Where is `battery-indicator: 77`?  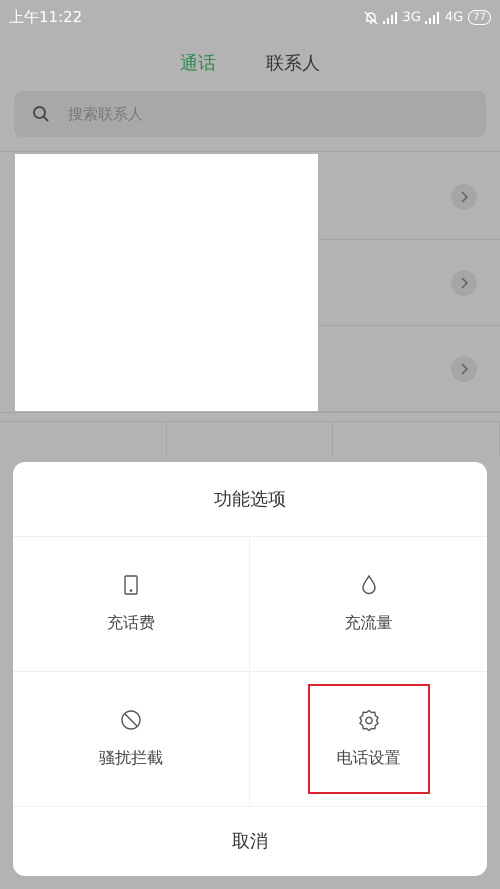
battery-indicator: 77 is located at coordinates (479, 17).